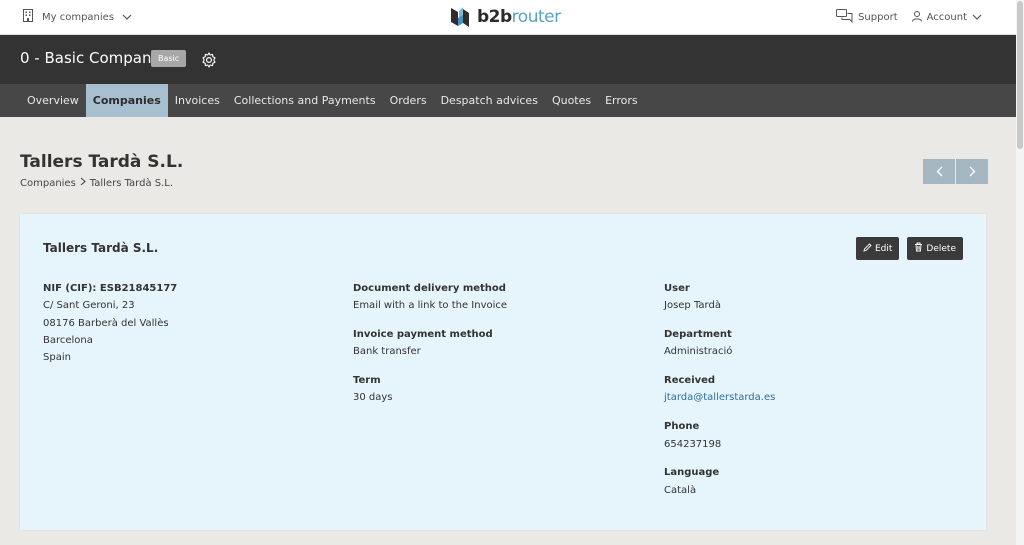 The image size is (1024, 545). Describe the element at coordinates (101, 248) in the screenshot. I see `card-title: Tallers Tardà S.L.` at that location.